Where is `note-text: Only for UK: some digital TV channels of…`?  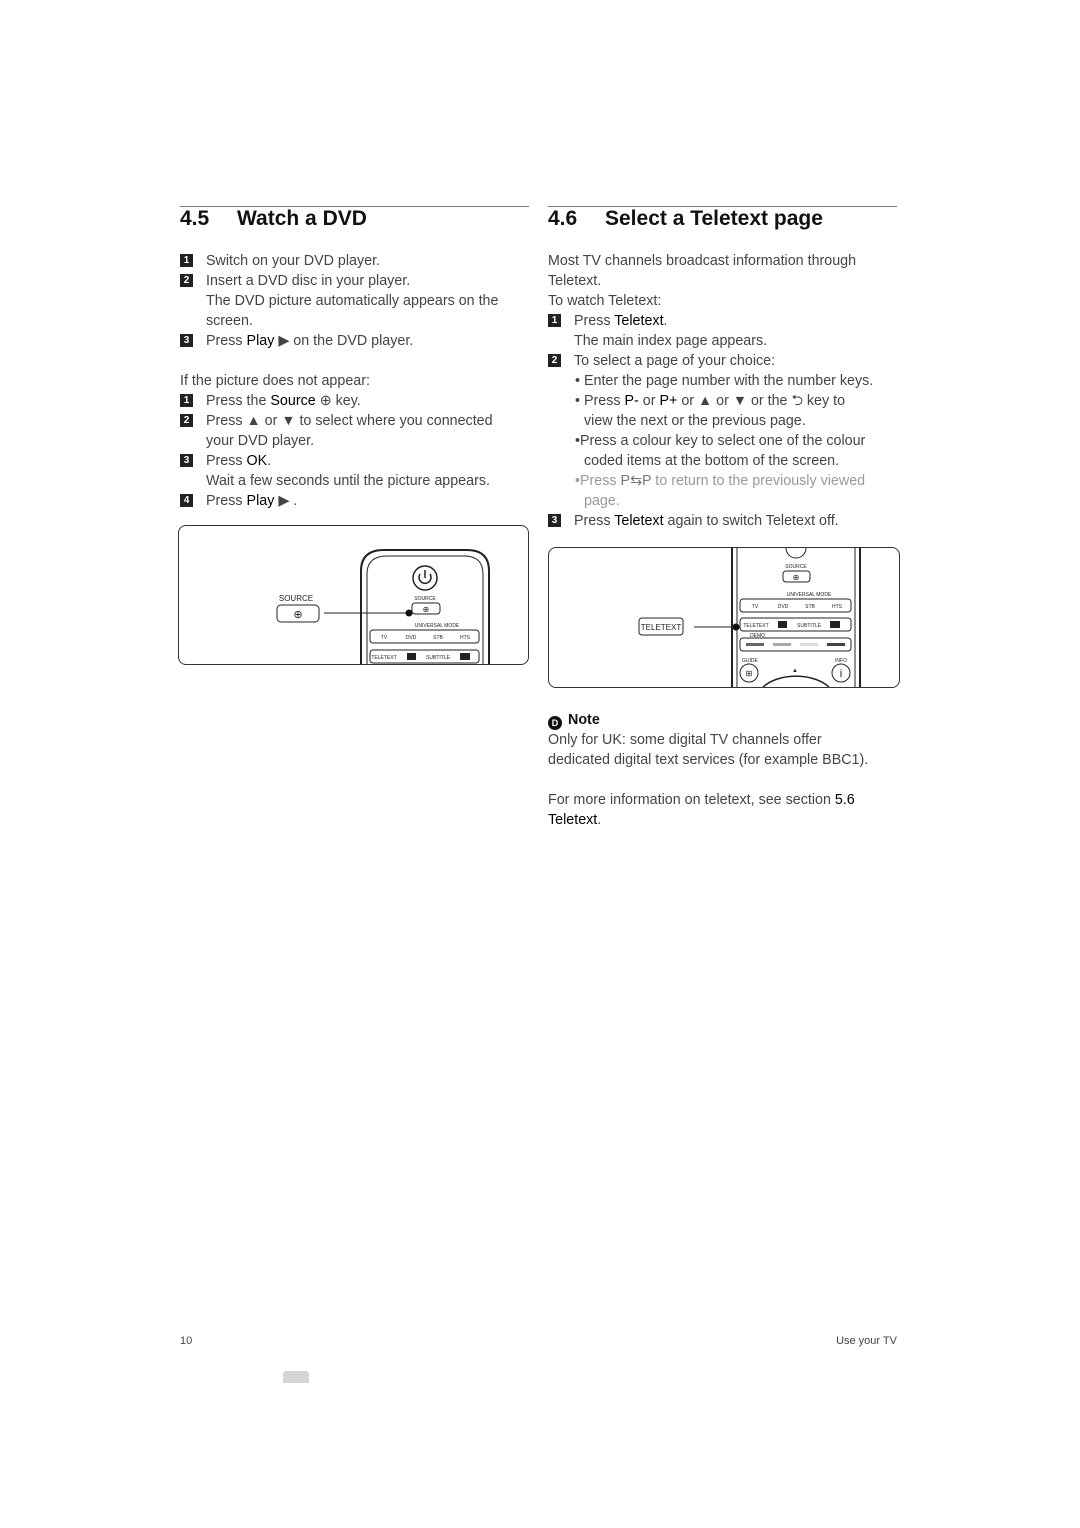 note-text: Only for UK: some digital TV channels of… is located at coordinates (685, 740).